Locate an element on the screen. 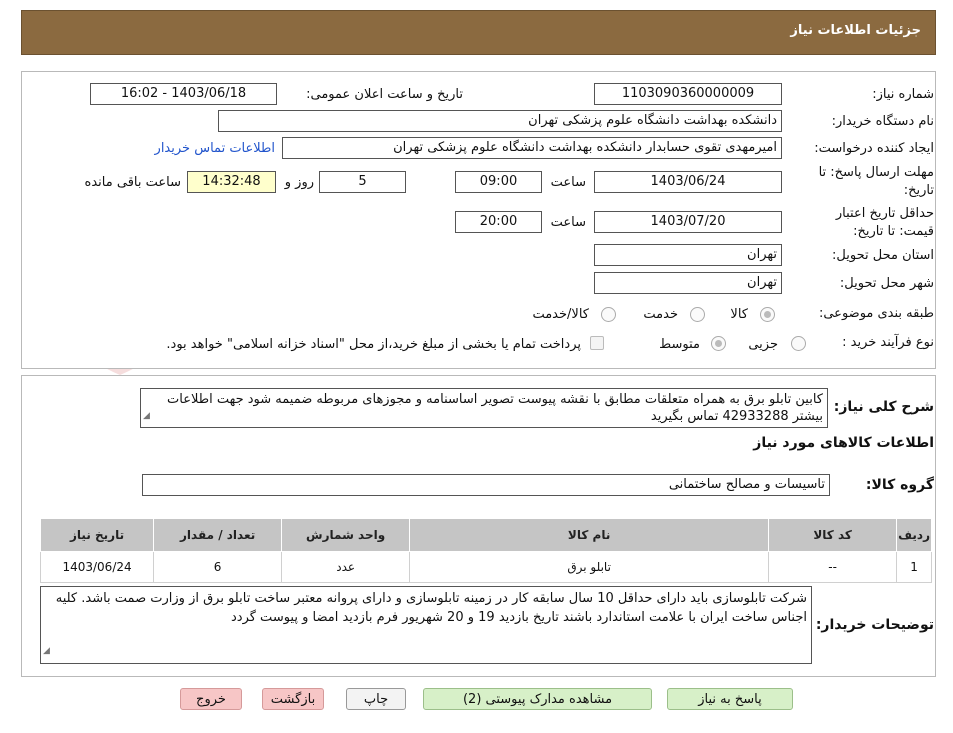  goods-group-label: گروه کالا: is located at coordinates (899, 485).